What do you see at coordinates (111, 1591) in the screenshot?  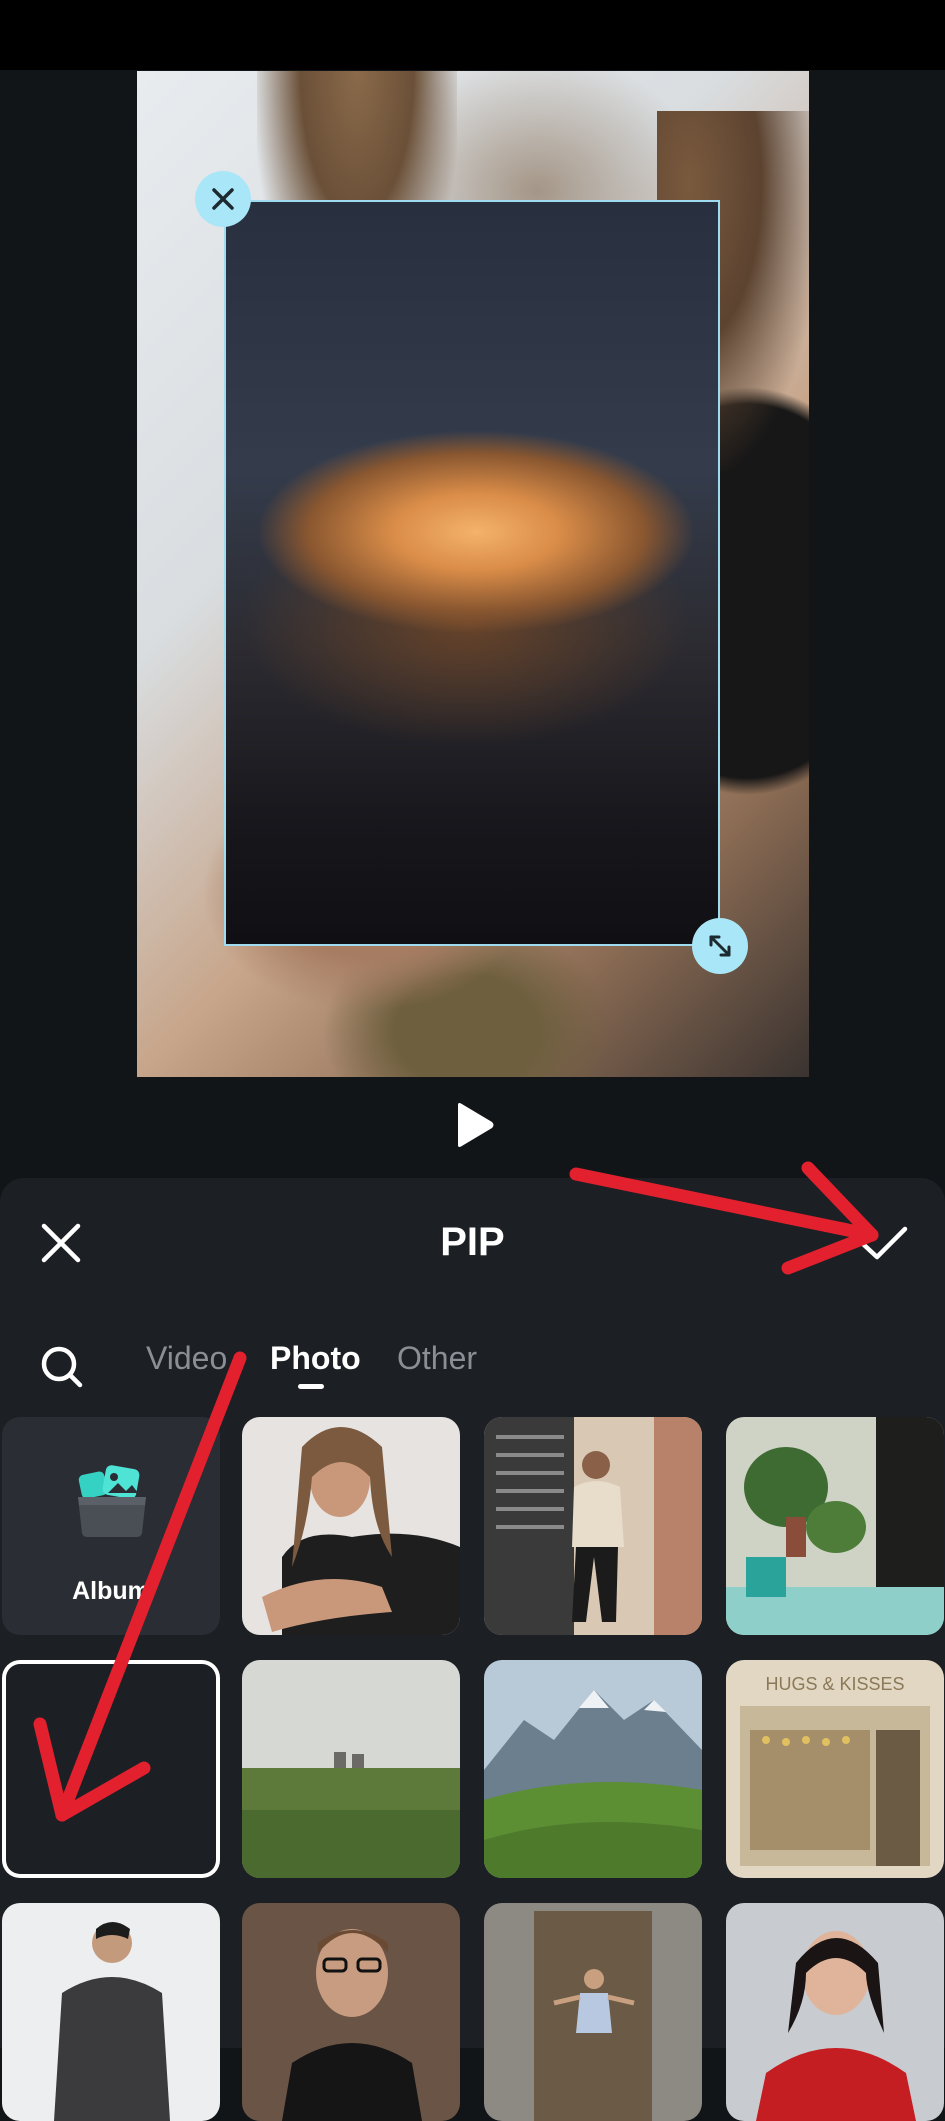 I see `album-label: Album` at bounding box center [111, 1591].